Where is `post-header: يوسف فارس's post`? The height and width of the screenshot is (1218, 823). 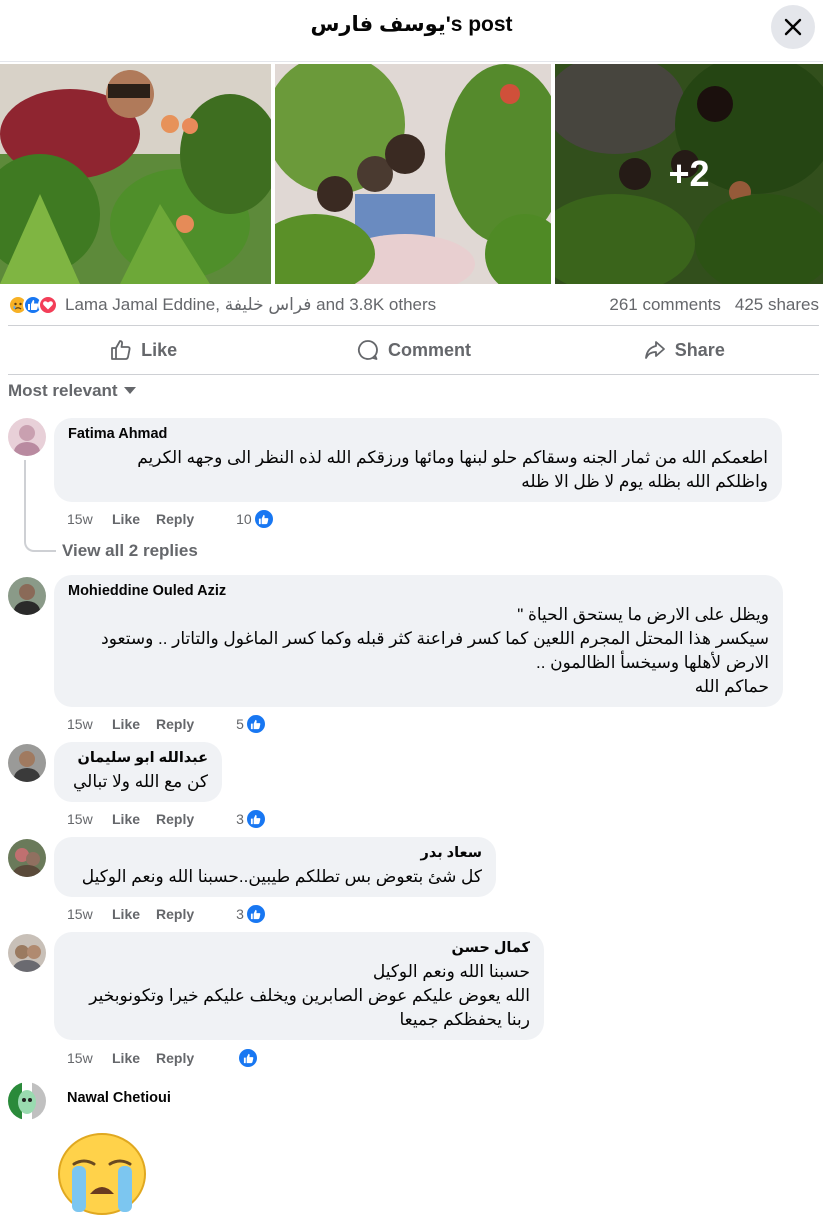
post-header: يوسف فارس's post is located at coordinates (411, 31).